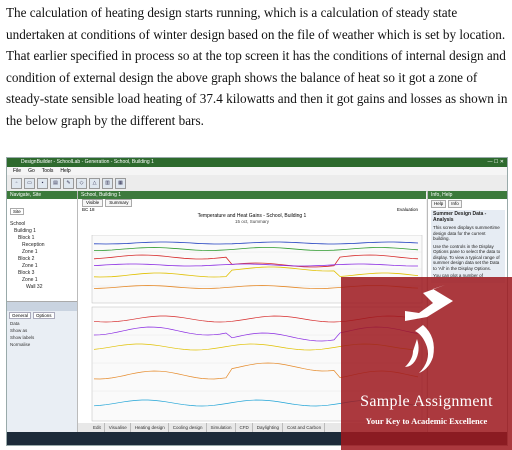 This screenshot has width=512, height=450. I want to click on options-tab: Options, so click(44, 315).